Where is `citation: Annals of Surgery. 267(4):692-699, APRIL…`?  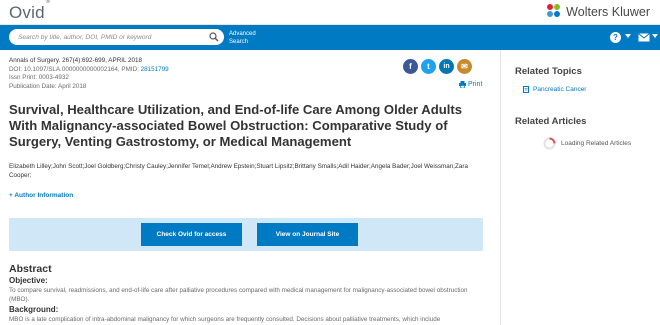 citation: Annals of Surgery. 267(4):692-699, APRIL… is located at coordinates (76, 60).